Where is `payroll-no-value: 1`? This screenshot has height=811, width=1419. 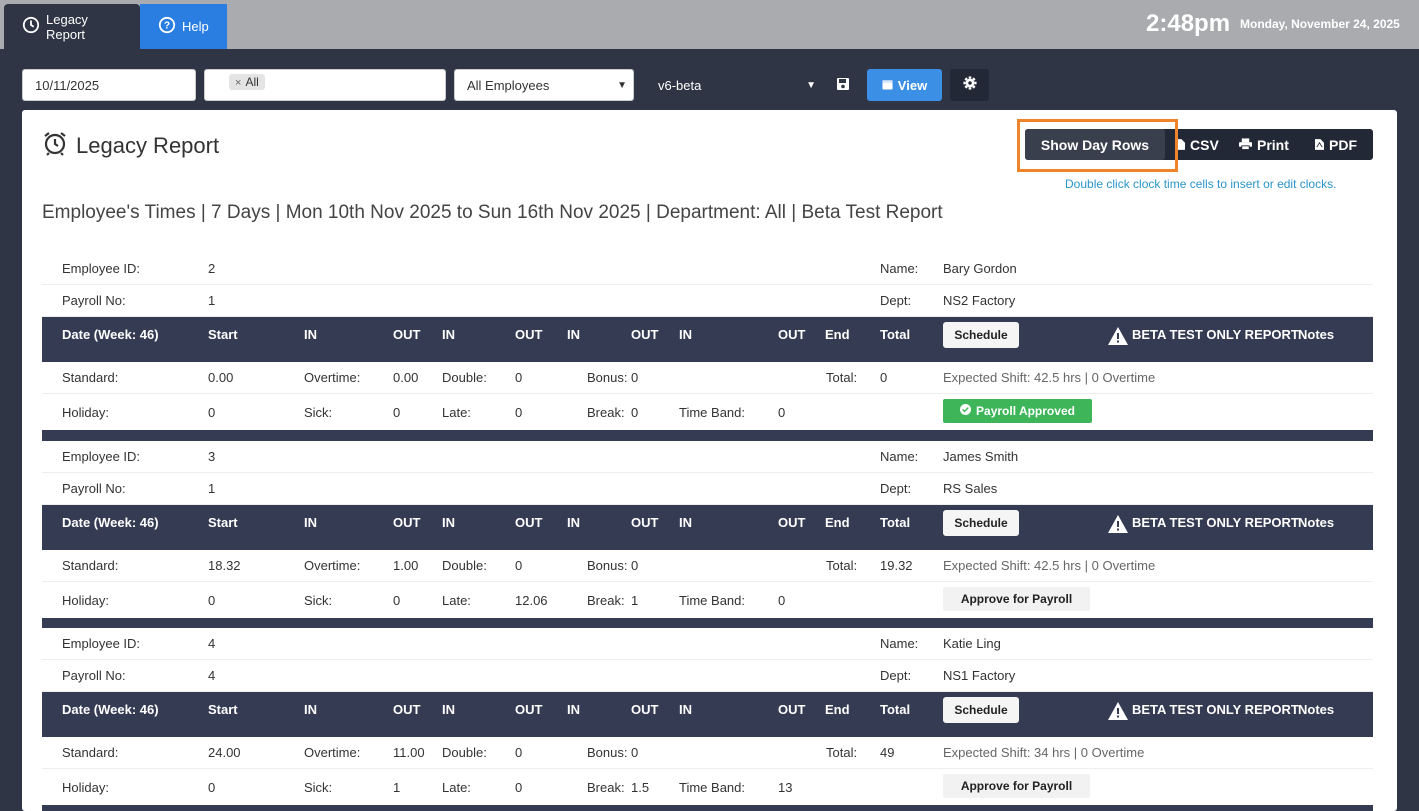
payroll-no-value: 1 is located at coordinates (212, 488).